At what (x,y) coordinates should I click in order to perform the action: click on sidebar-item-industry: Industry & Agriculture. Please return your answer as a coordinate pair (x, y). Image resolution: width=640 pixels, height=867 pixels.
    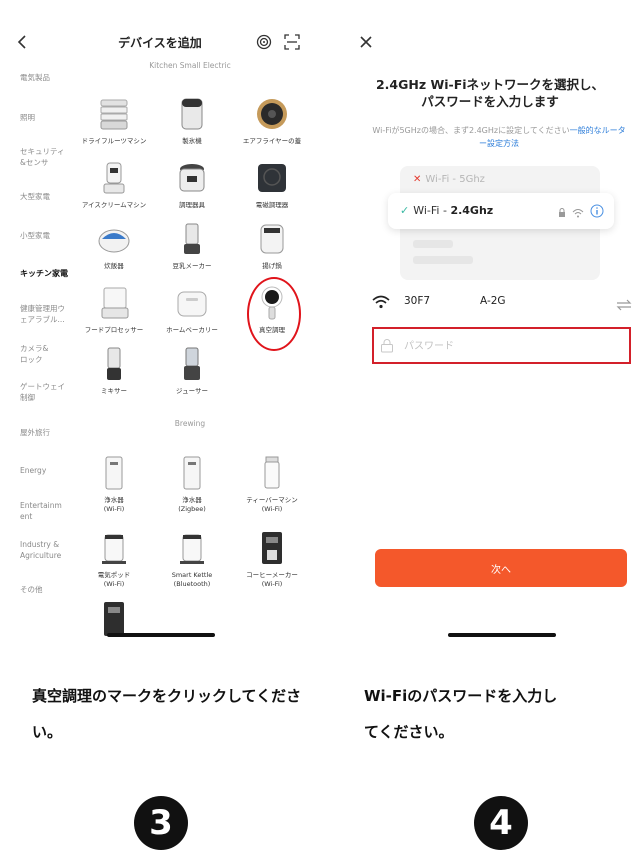
    Looking at the image, I should click on (50, 550).